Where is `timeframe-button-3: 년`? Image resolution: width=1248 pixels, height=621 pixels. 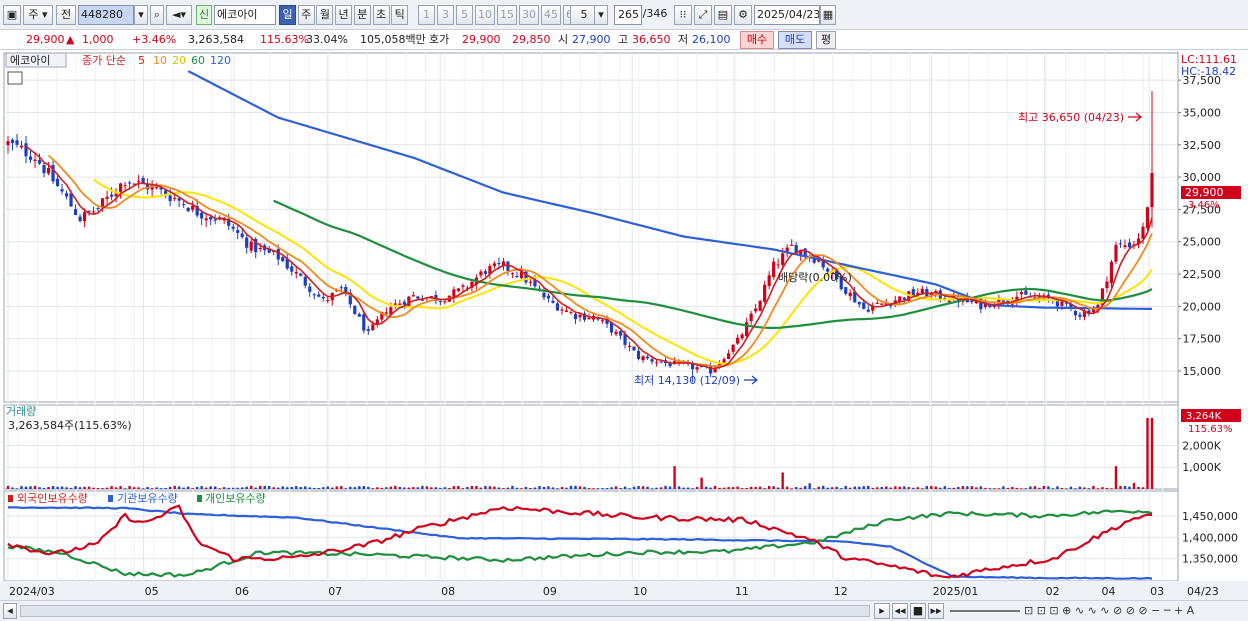
timeframe-button-3: 년 is located at coordinates (344, 15).